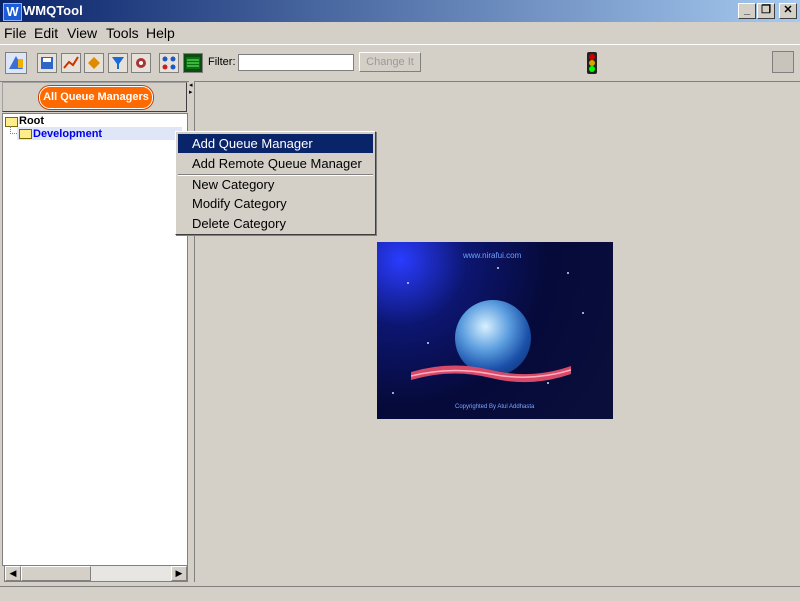  I want to click on connect-icon, so click(16, 63).